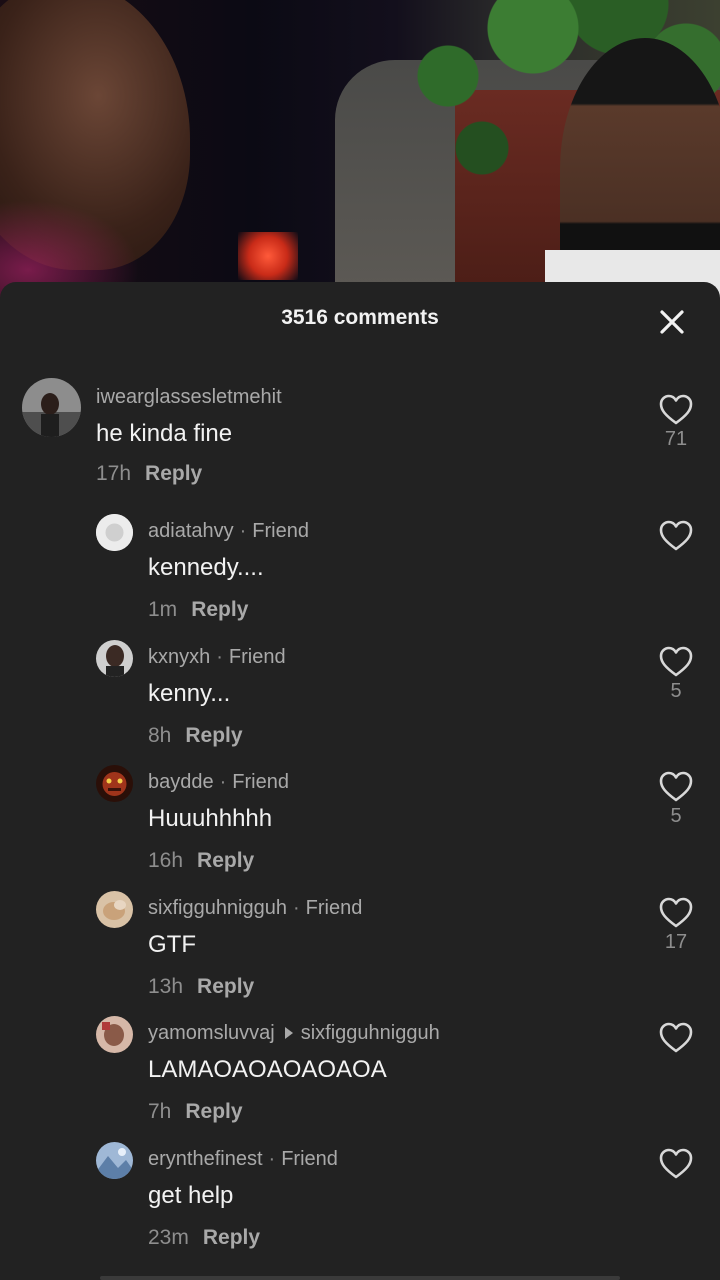  Describe the element at coordinates (217, 657) in the screenshot. I see `comment-username: kxnyxh · Friend` at that location.